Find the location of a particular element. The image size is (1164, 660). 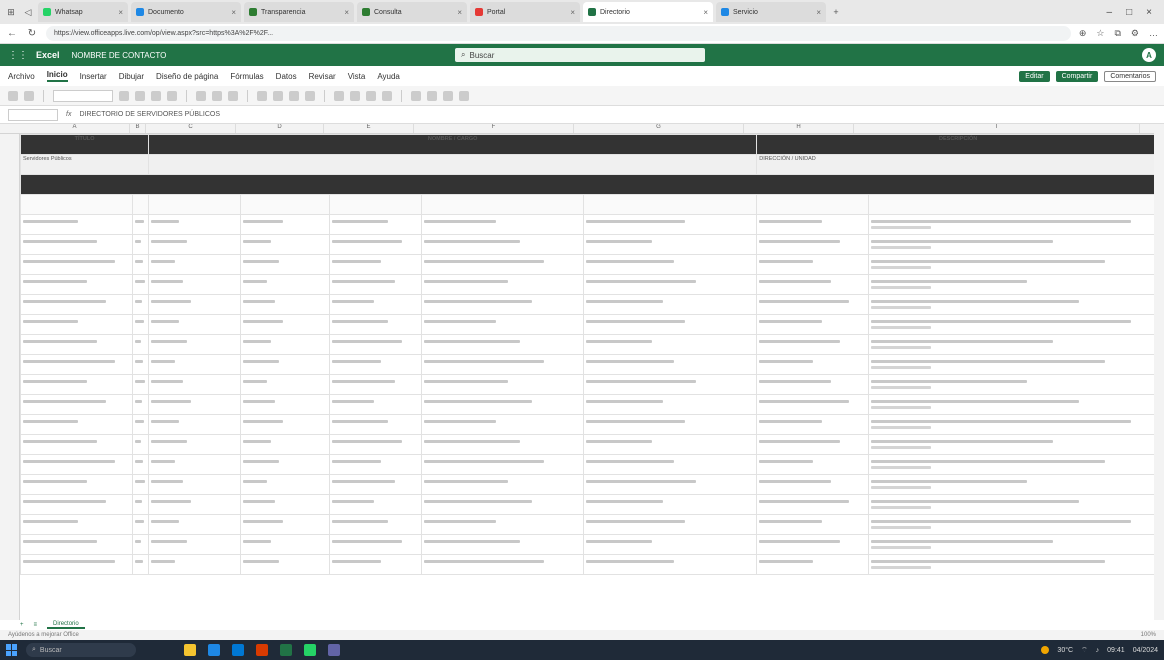

zoom-level: 100% is located at coordinates (1148, 635).